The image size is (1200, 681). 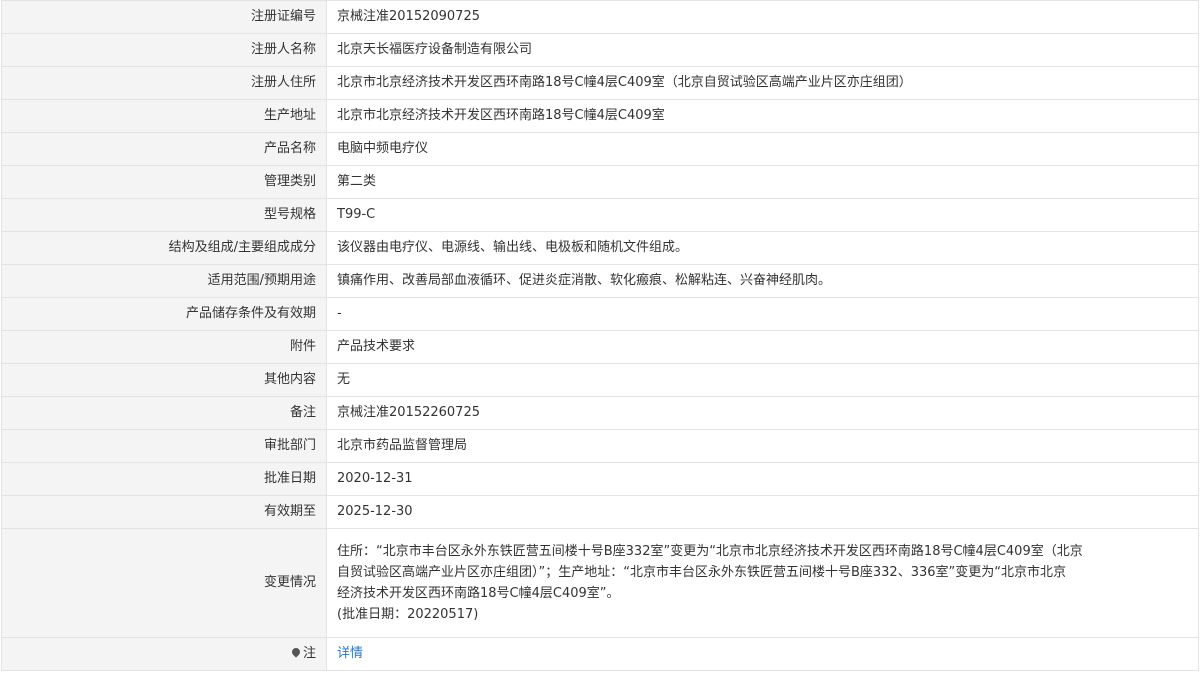 What do you see at coordinates (762, 654) in the screenshot?
I see `note-value-cell: 详情` at bounding box center [762, 654].